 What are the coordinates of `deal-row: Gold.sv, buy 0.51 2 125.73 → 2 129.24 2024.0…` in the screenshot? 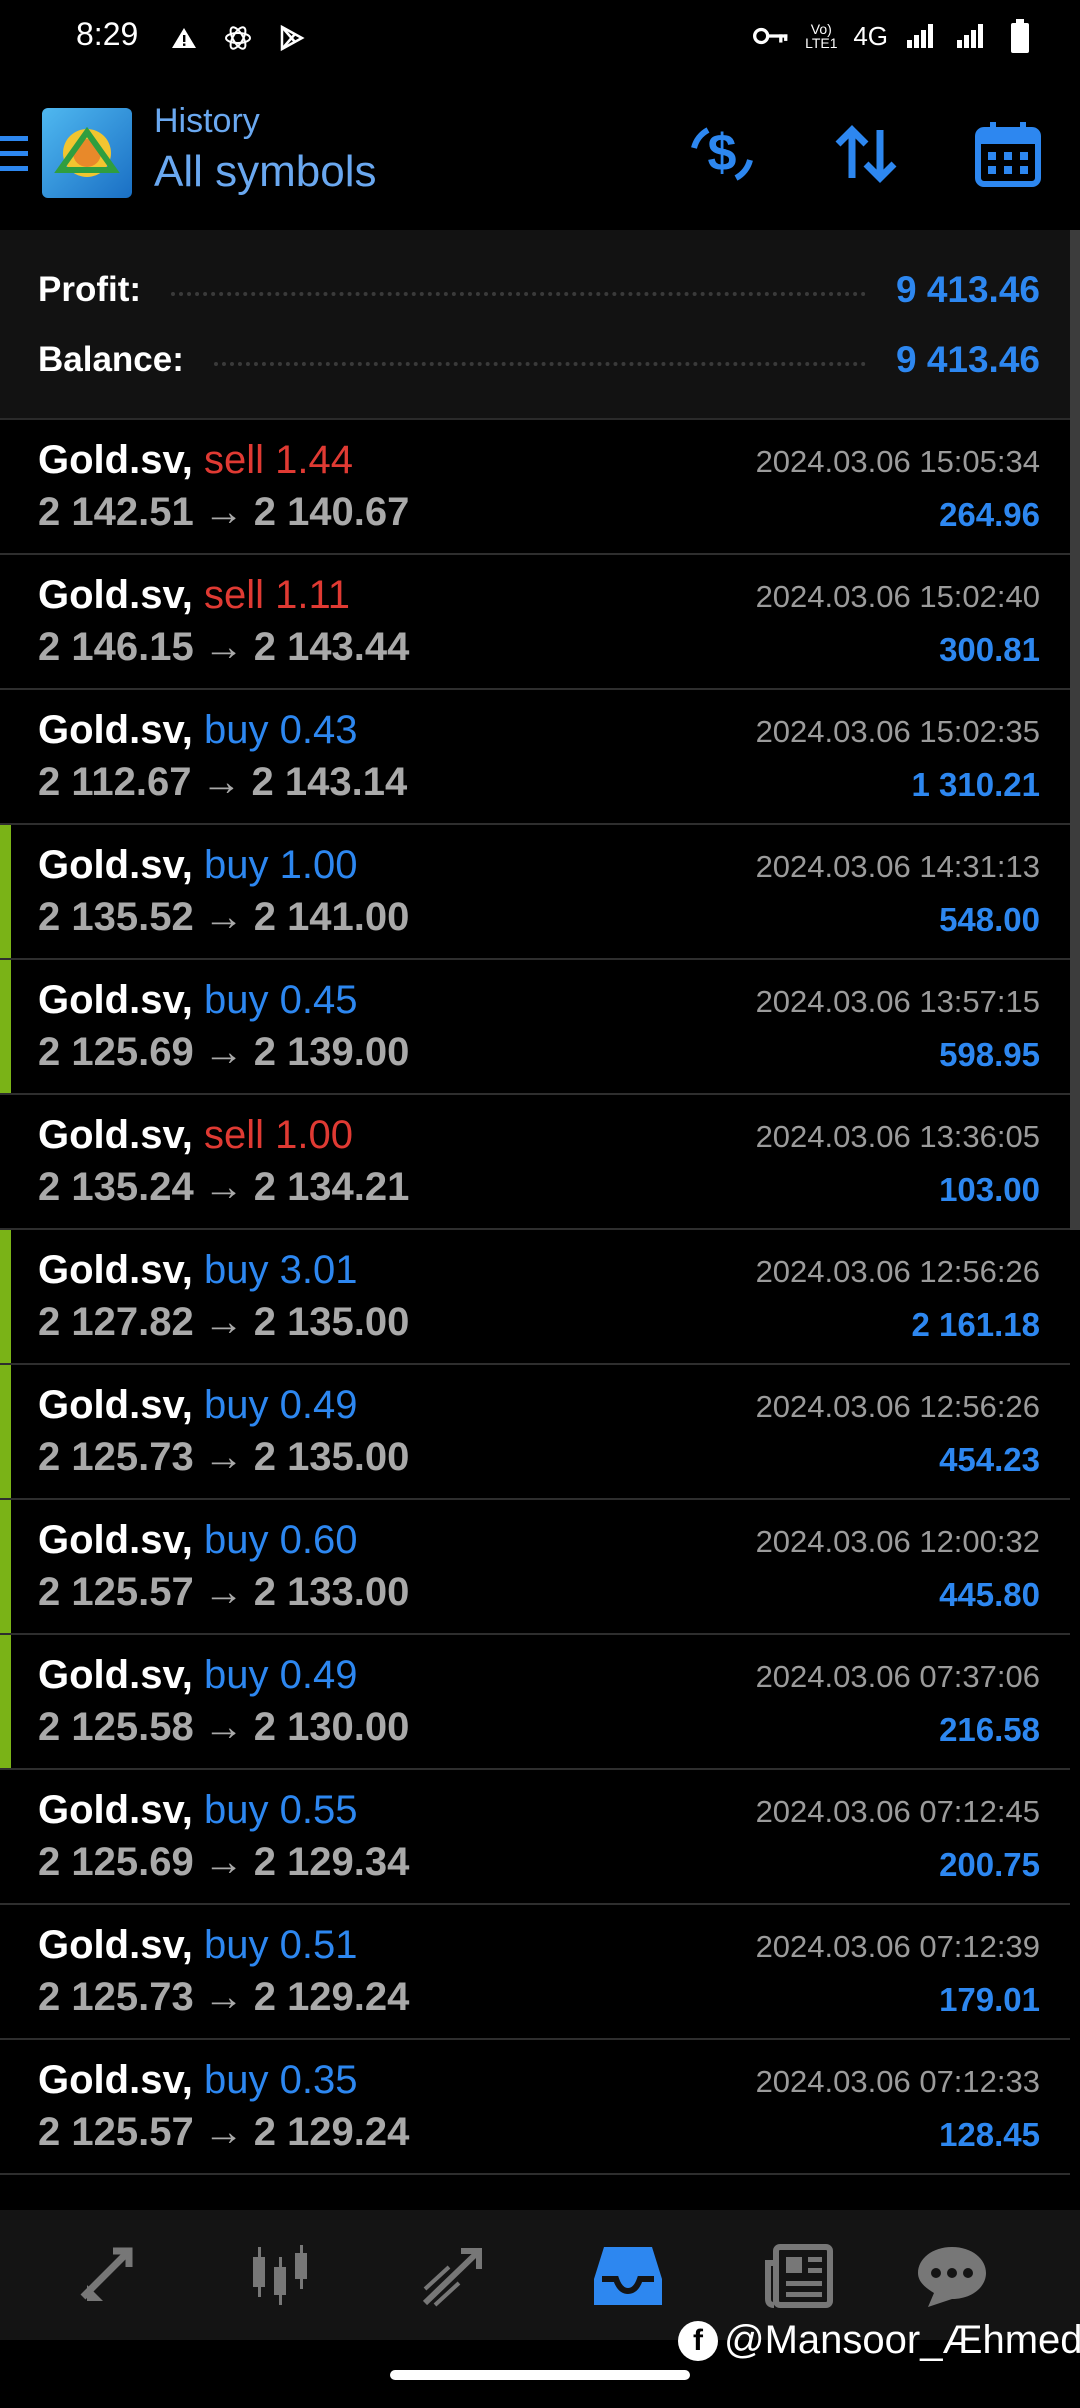 It's located at (535, 1972).